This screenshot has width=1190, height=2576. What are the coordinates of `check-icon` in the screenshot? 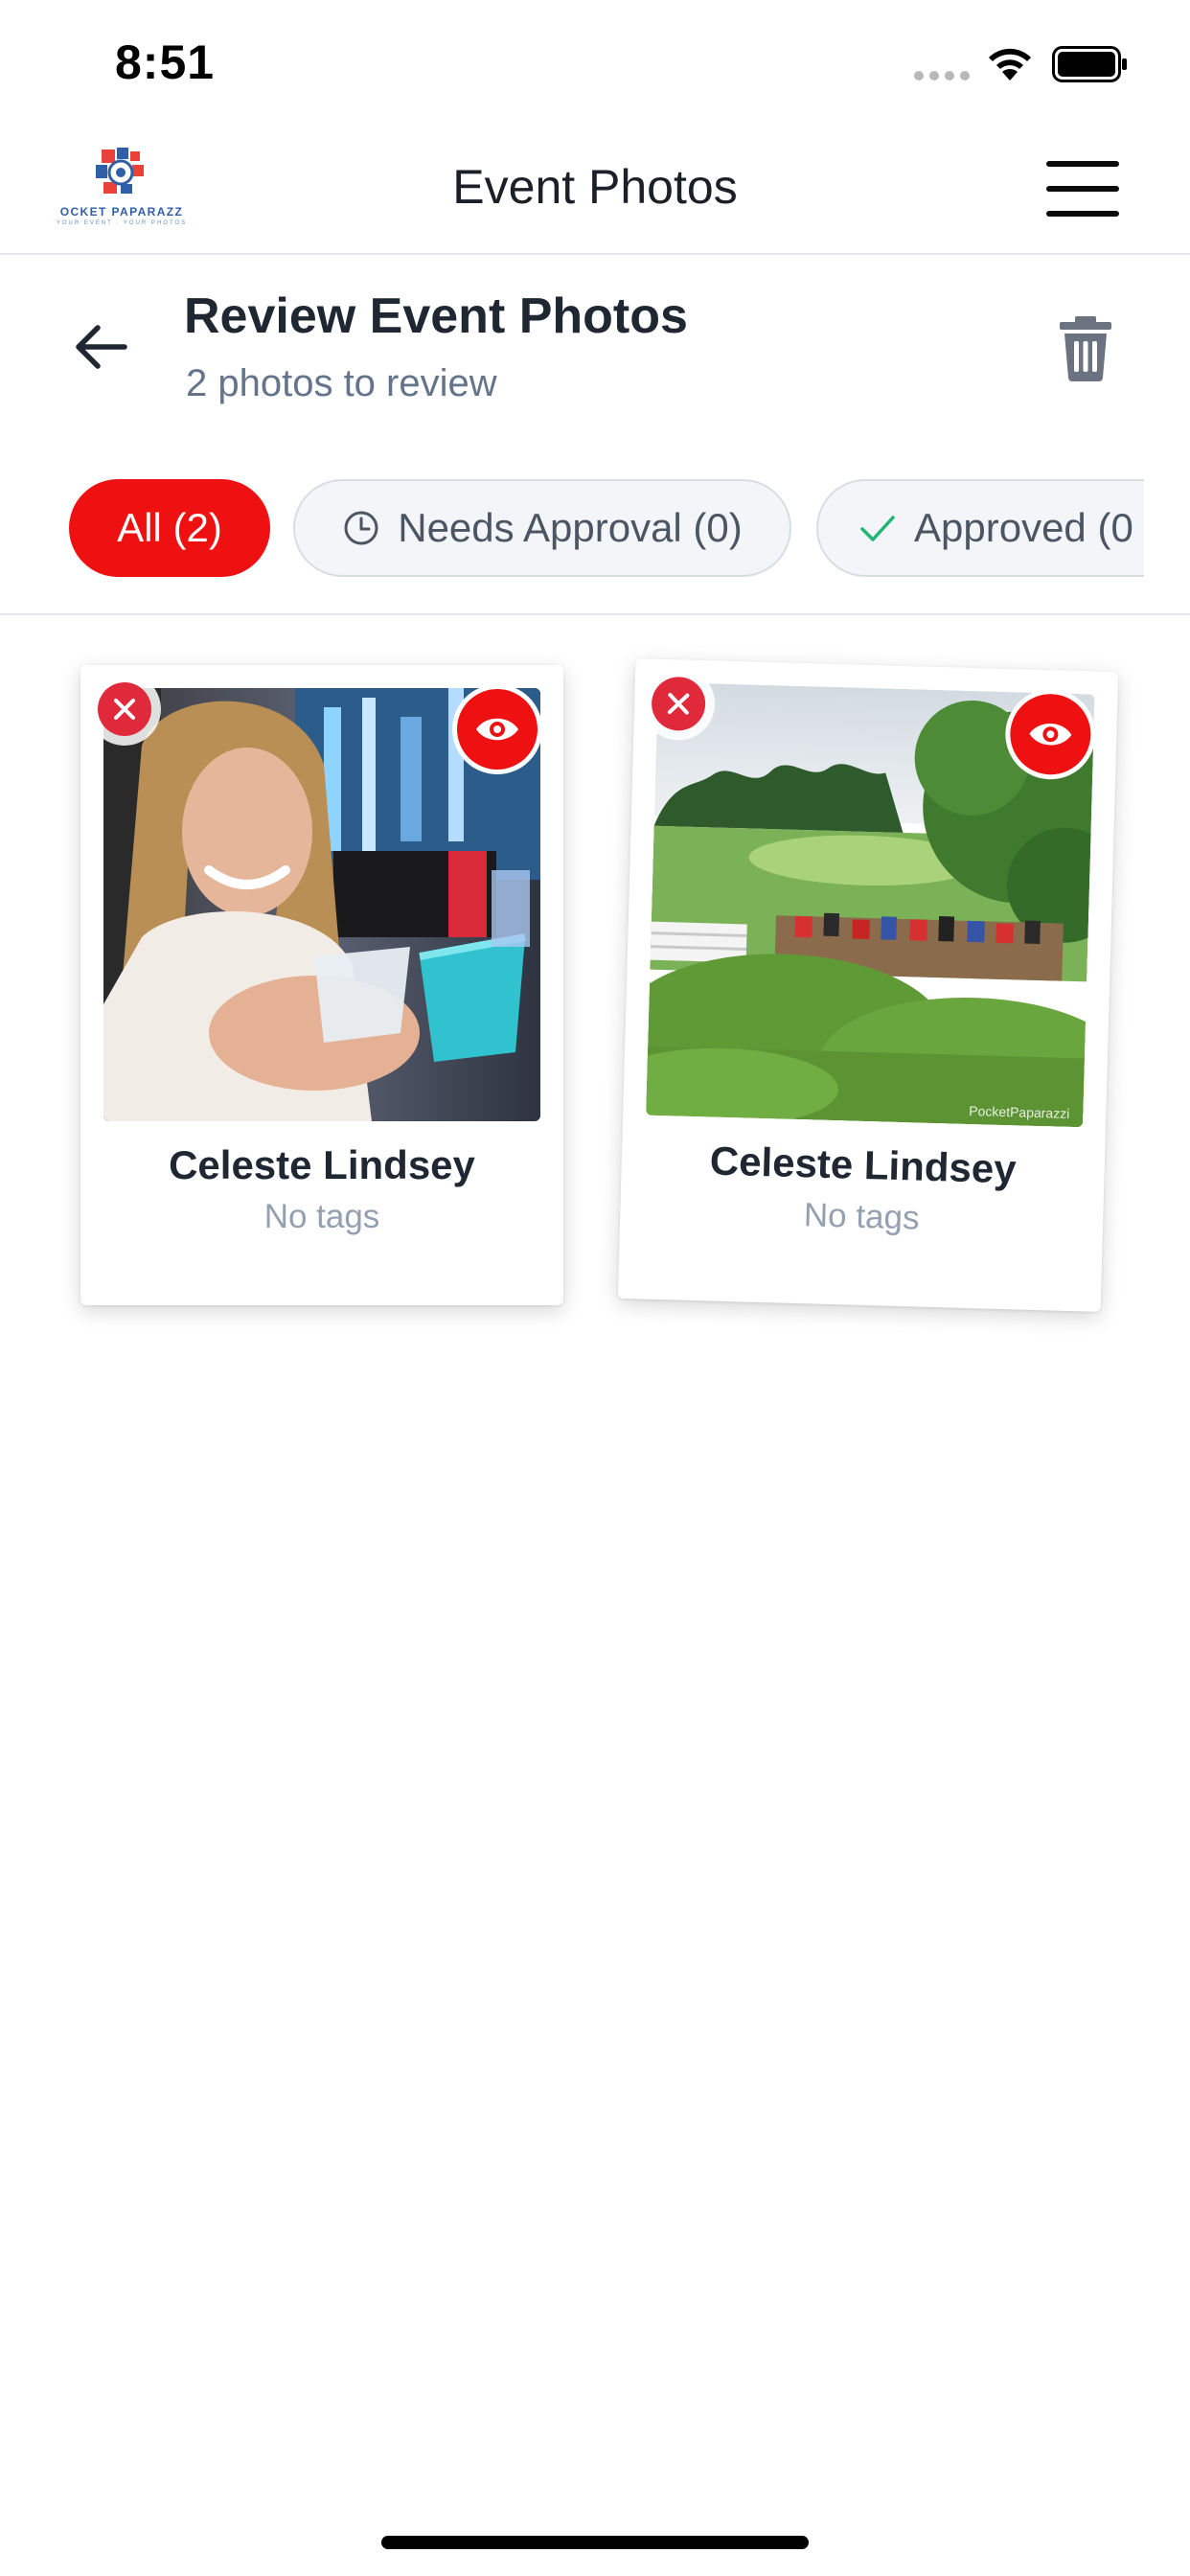 It's located at (878, 528).